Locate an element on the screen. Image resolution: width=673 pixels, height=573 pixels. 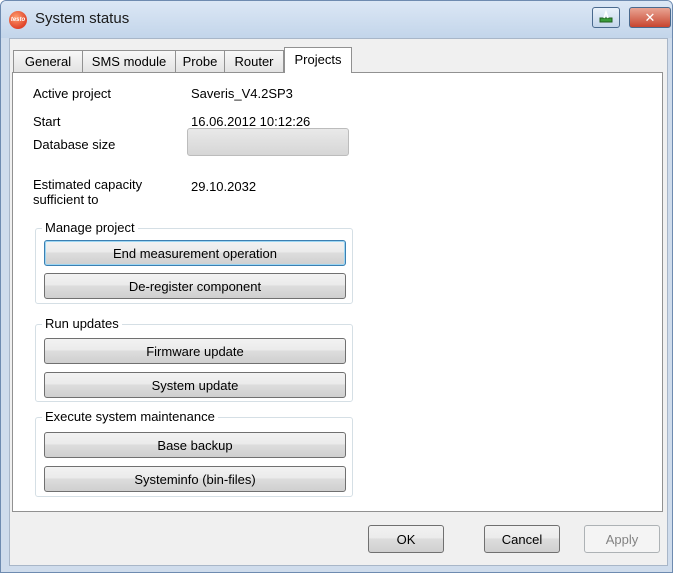
active-project-value: Saveris_V4.2SP3 is located at coordinates (242, 93).